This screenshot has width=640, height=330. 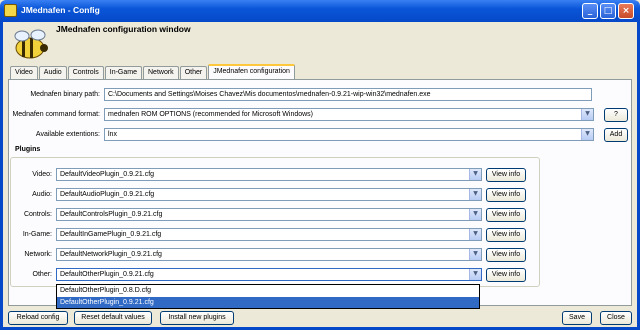 What do you see at coordinates (269, 194) in the screenshot?
I see `audio-plugin-select: DefaultAudioPlugin_0.9.21.cfg ▼` at bounding box center [269, 194].